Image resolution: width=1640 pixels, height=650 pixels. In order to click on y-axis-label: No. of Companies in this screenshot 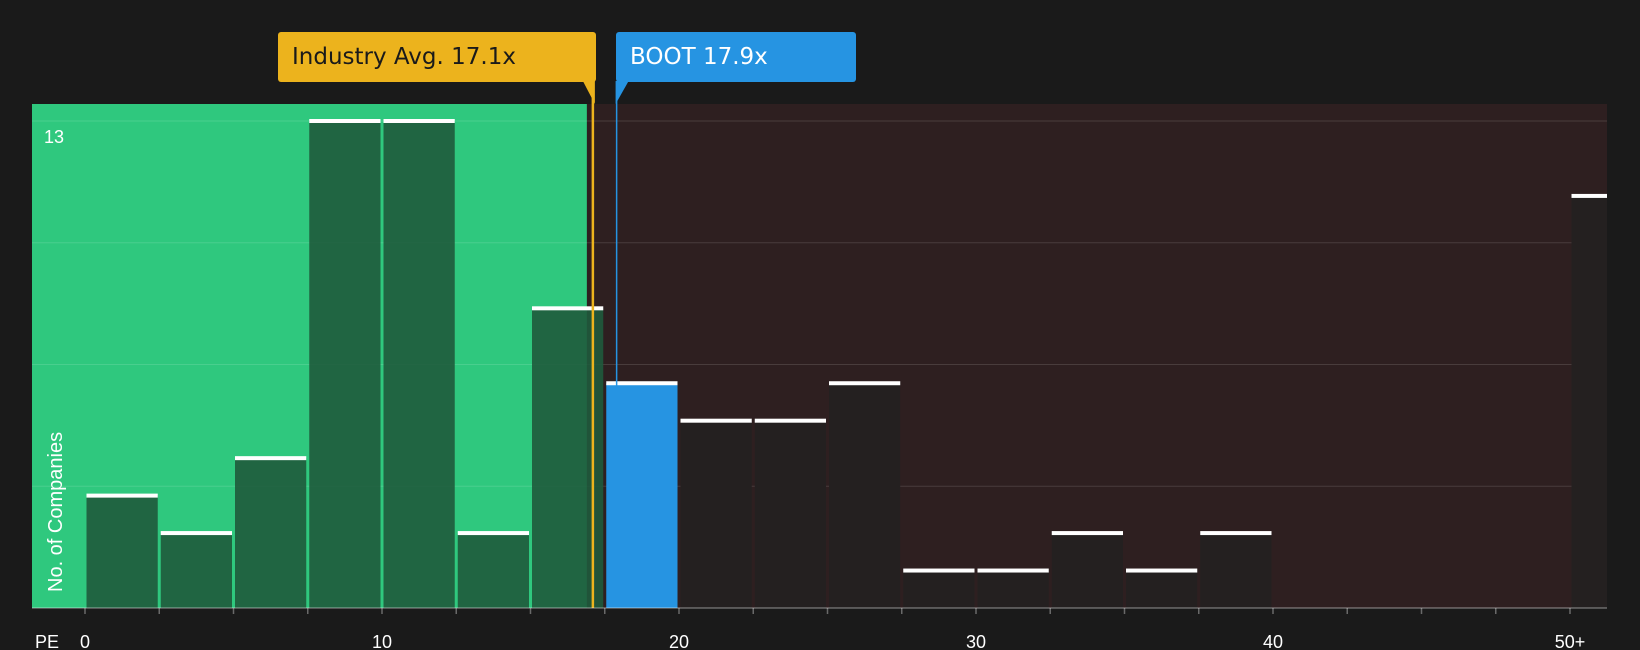, I will do `click(56, 512)`.